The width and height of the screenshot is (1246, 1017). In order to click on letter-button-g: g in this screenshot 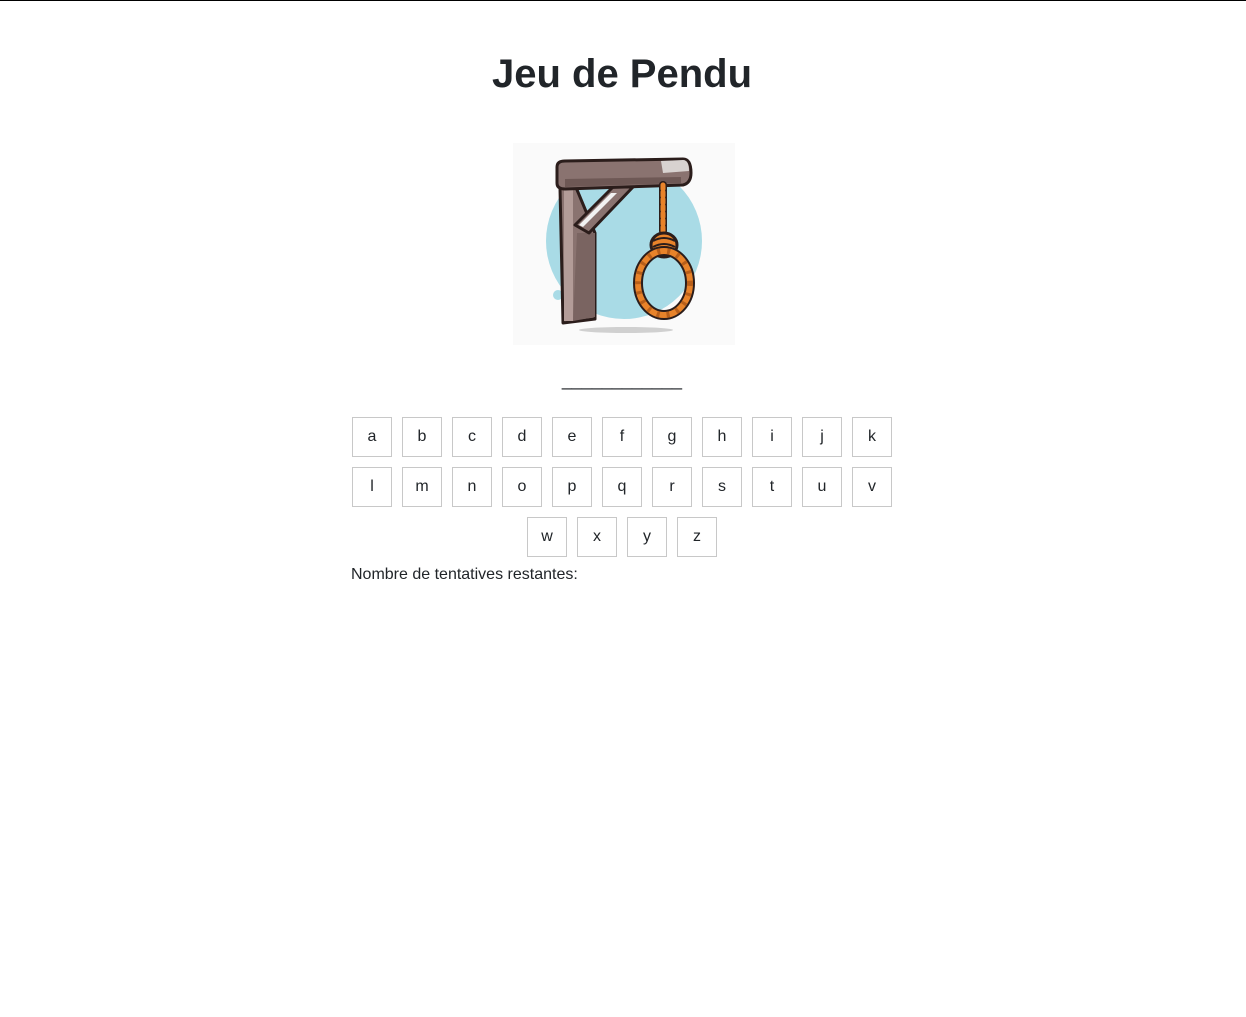, I will do `click(672, 437)`.